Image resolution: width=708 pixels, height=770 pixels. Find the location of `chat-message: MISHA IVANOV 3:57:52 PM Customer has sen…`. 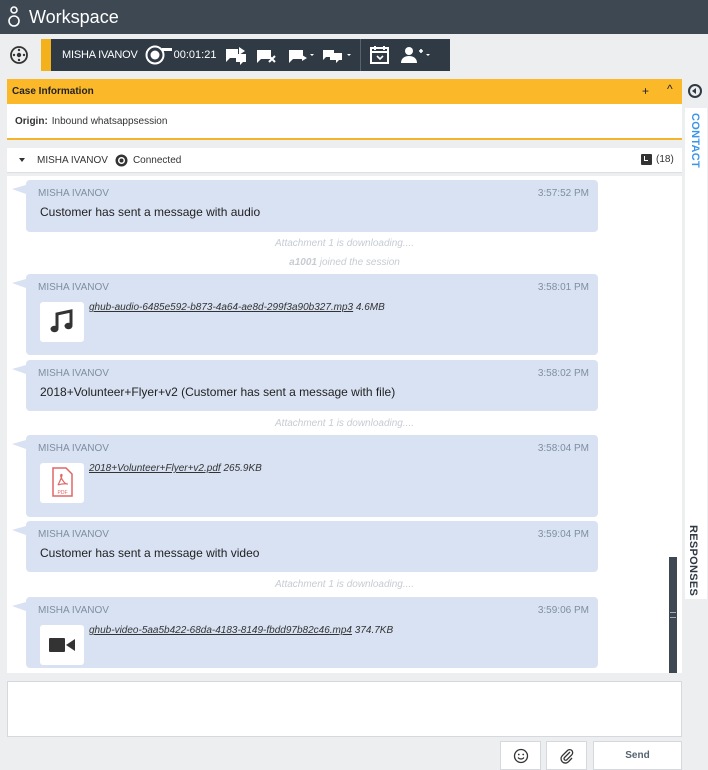

chat-message: MISHA IVANOV 3:57:52 PM Customer has sen… is located at coordinates (305, 206).